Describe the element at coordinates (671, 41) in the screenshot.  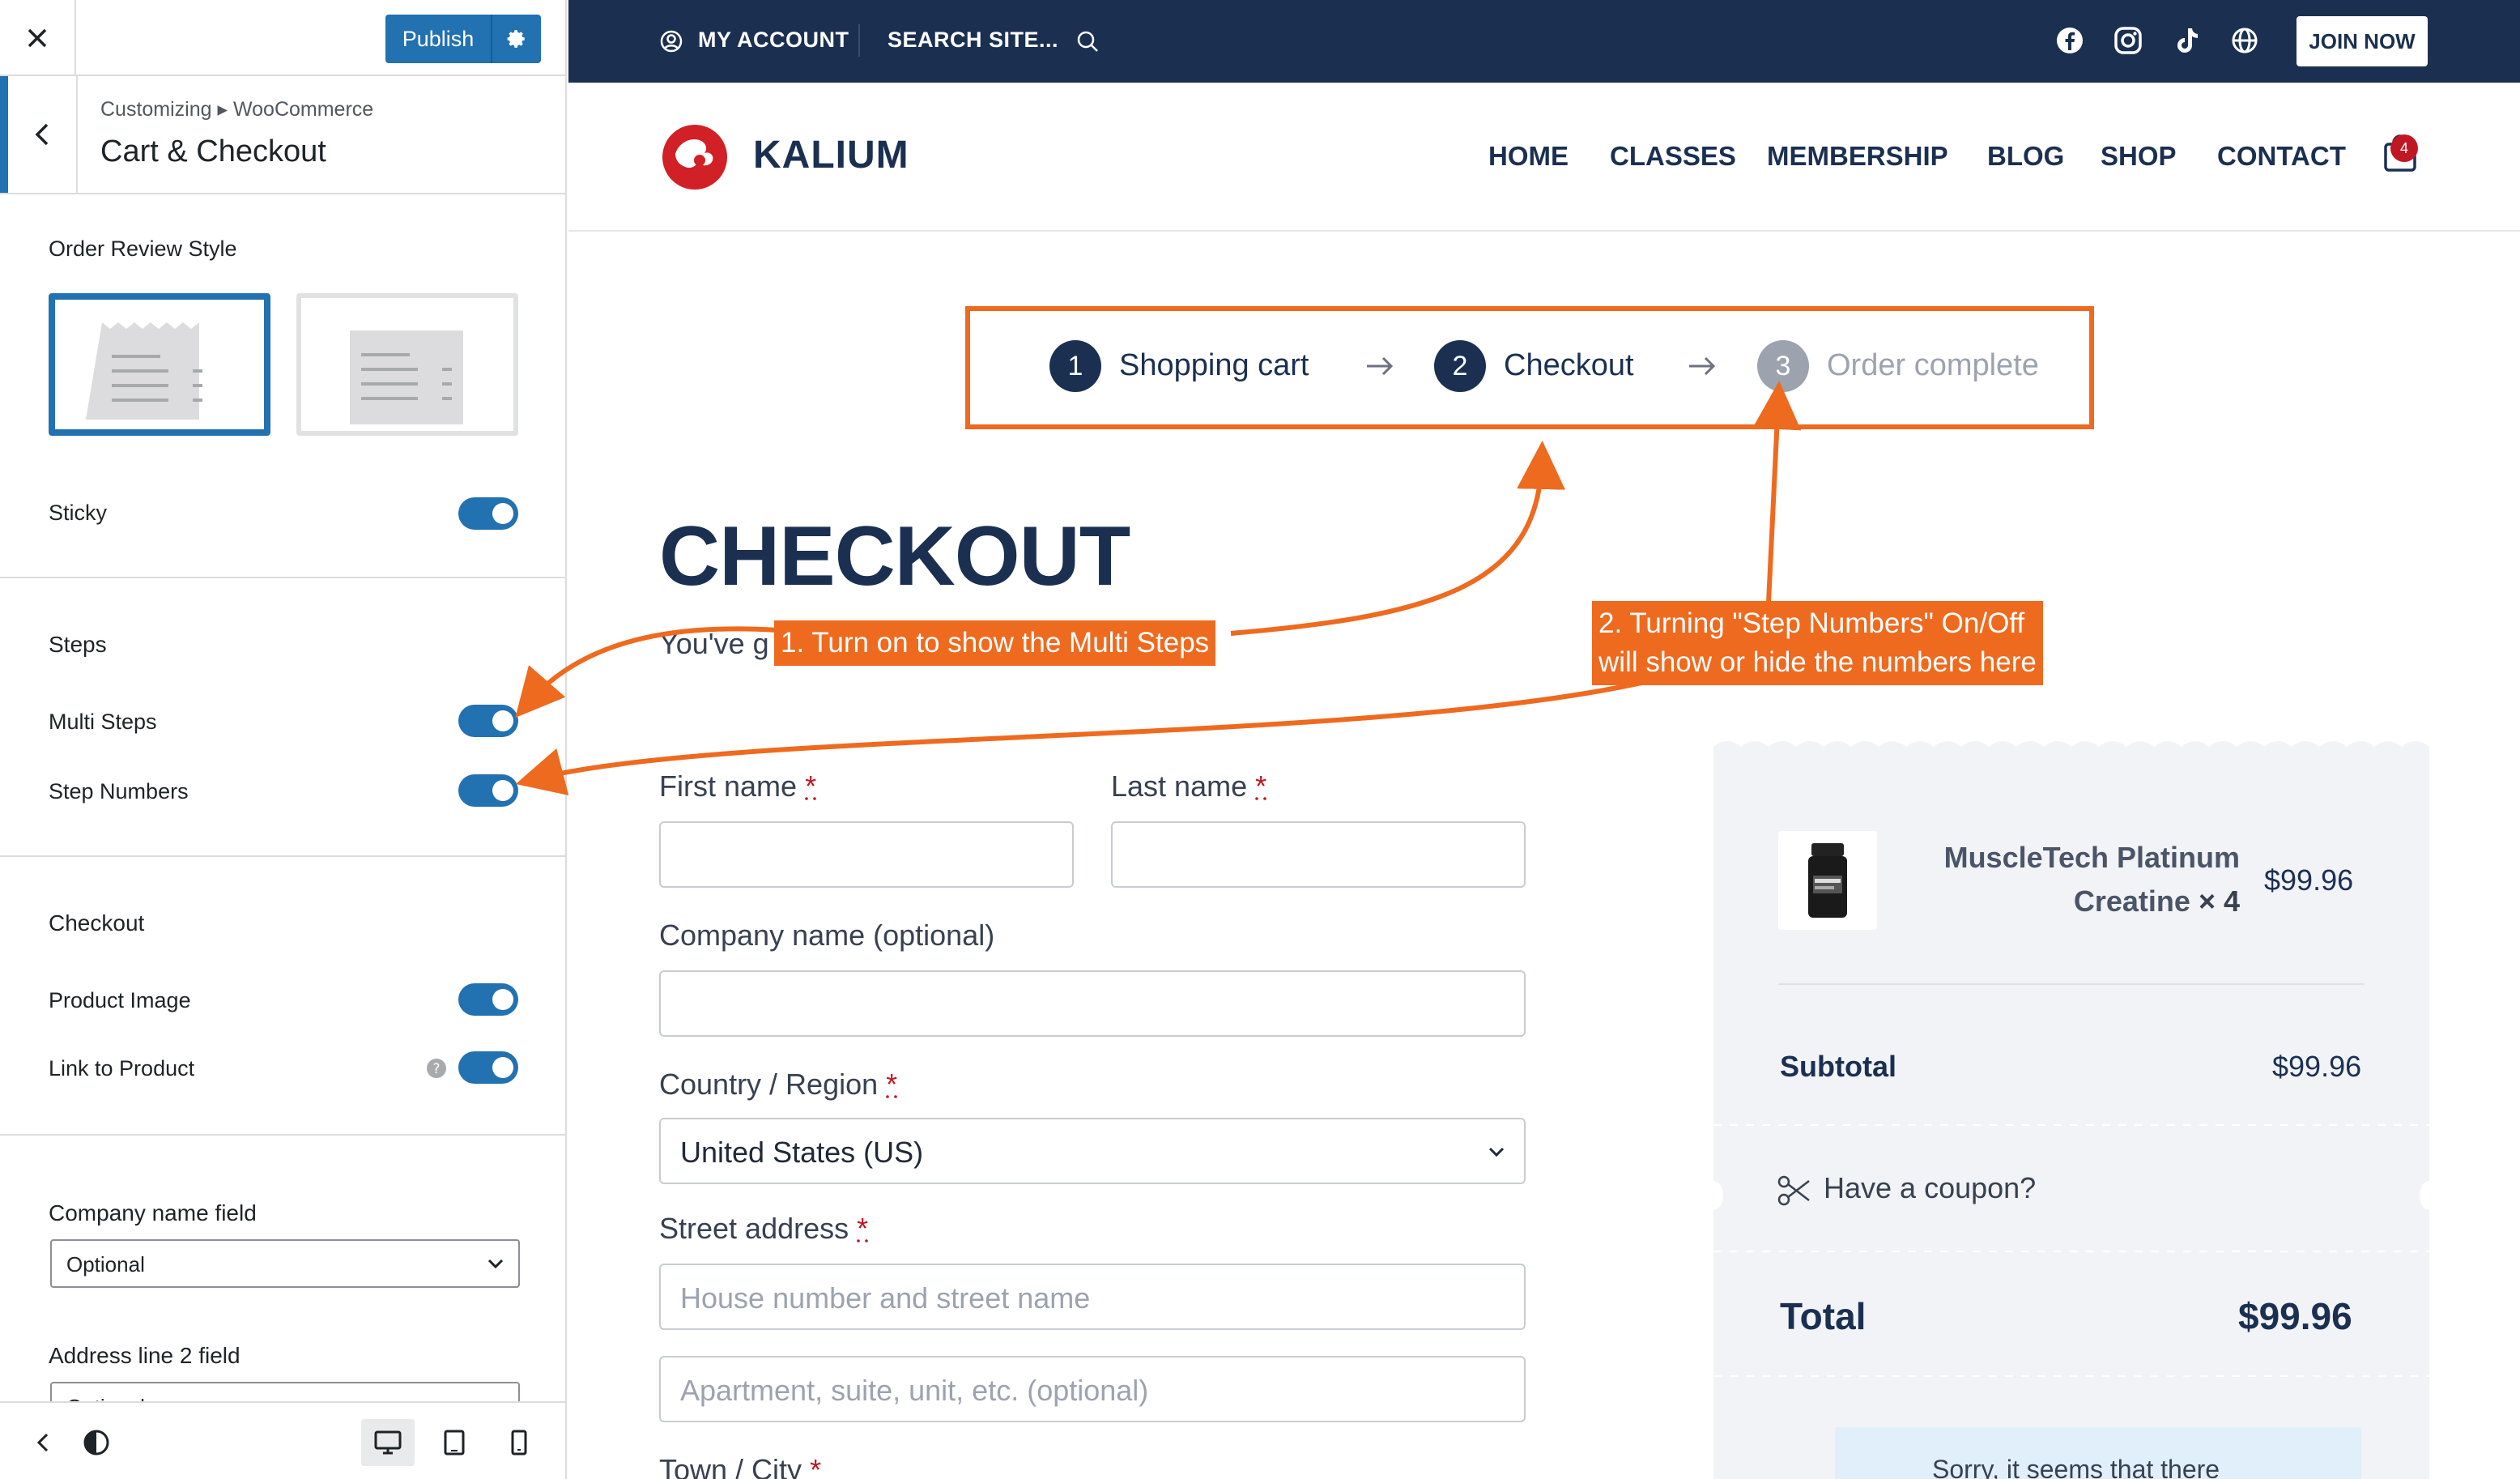
I see `account-icon` at that location.